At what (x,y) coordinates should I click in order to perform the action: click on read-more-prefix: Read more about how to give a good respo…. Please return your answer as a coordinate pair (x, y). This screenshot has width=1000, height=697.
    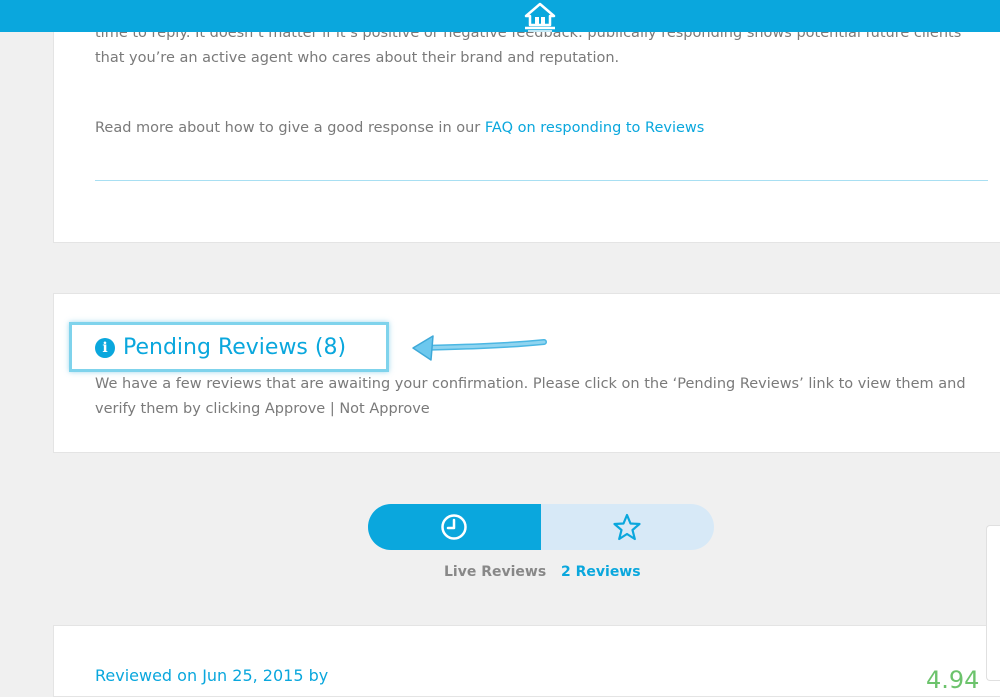
    Looking at the image, I should click on (290, 128).